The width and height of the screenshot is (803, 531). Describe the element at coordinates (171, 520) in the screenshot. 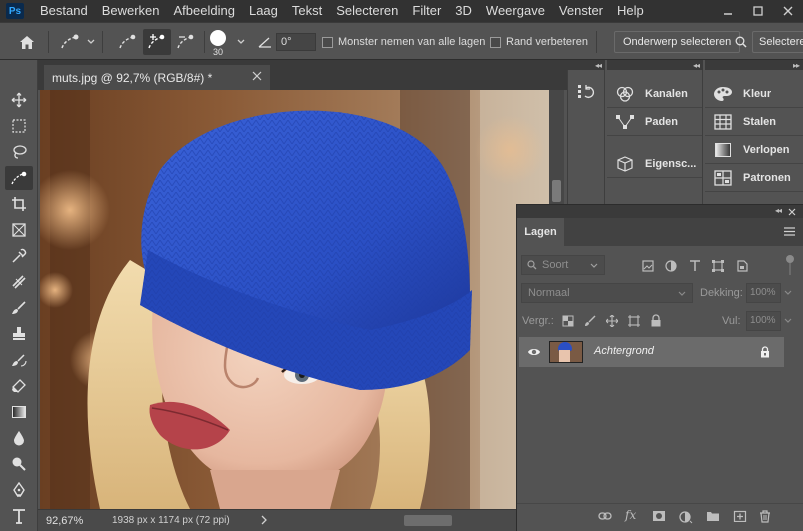

I see `document-info: 1938 px x 1174 px (72 ppi)` at that location.